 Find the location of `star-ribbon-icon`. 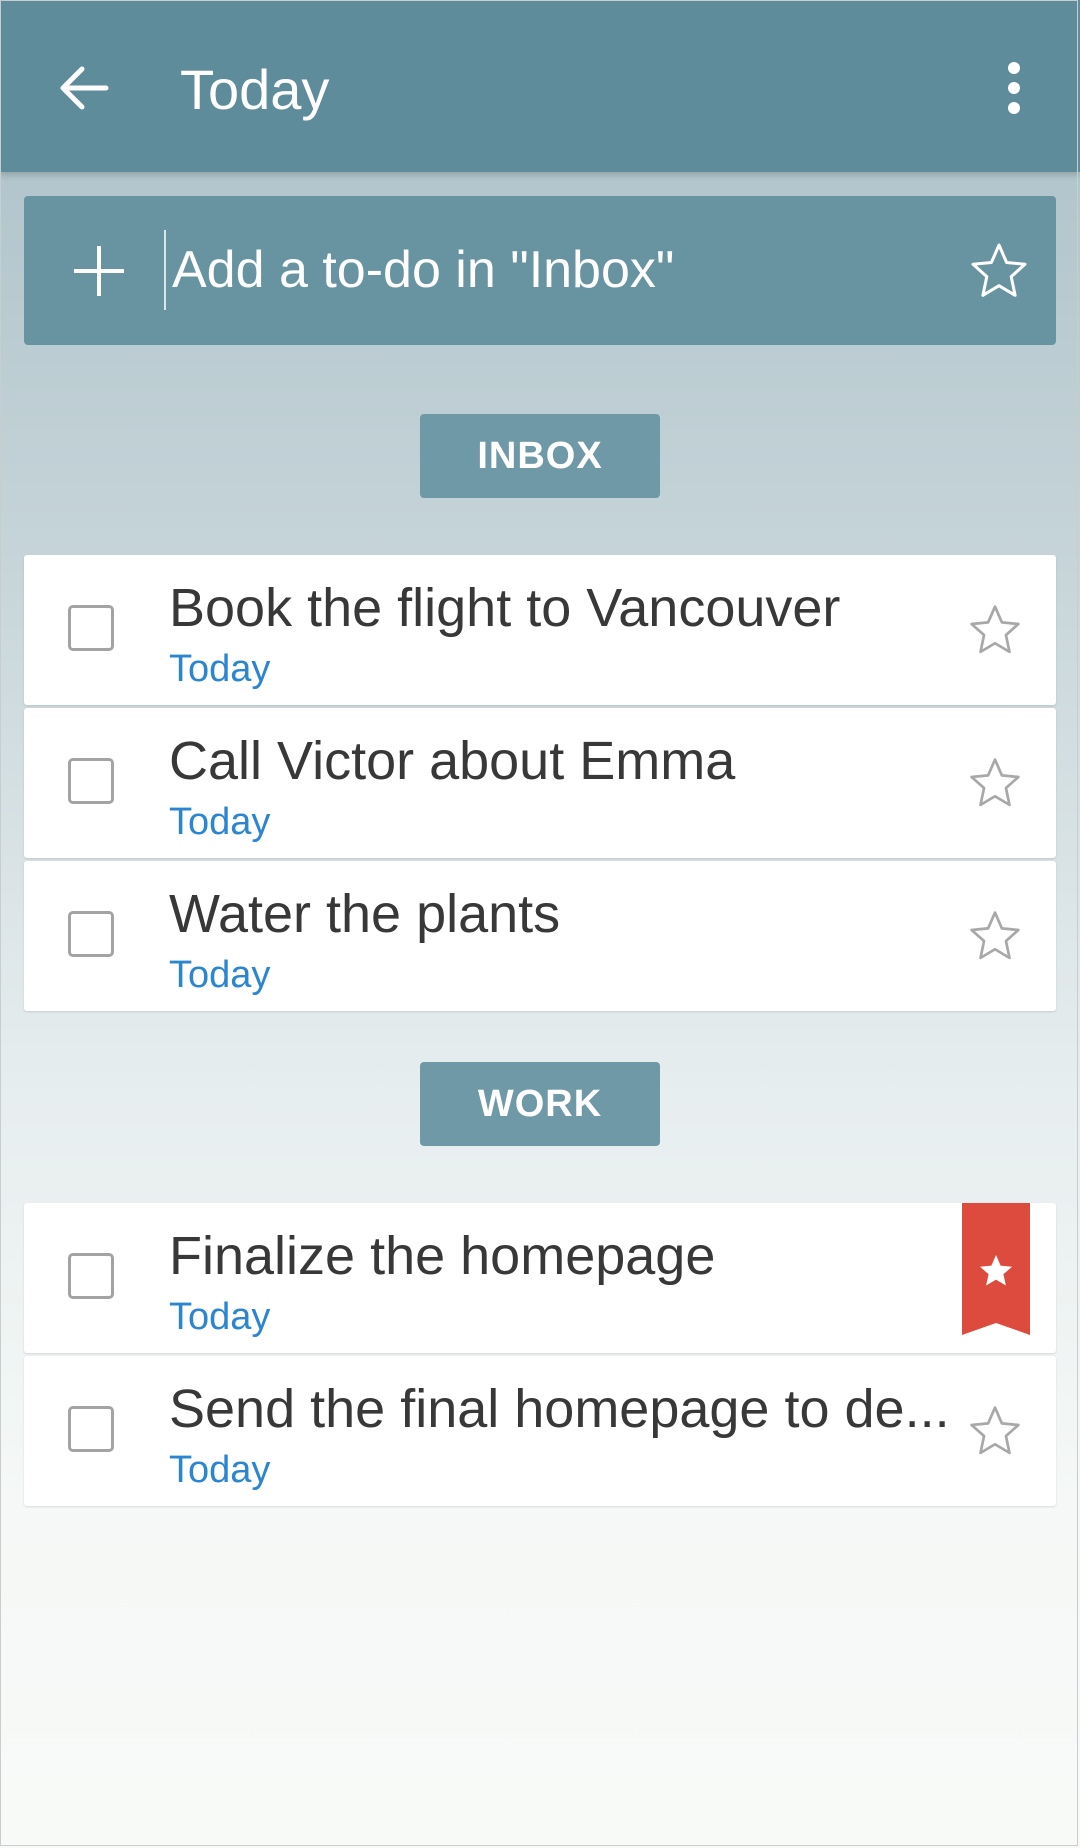

star-ribbon-icon is located at coordinates (996, 1269).